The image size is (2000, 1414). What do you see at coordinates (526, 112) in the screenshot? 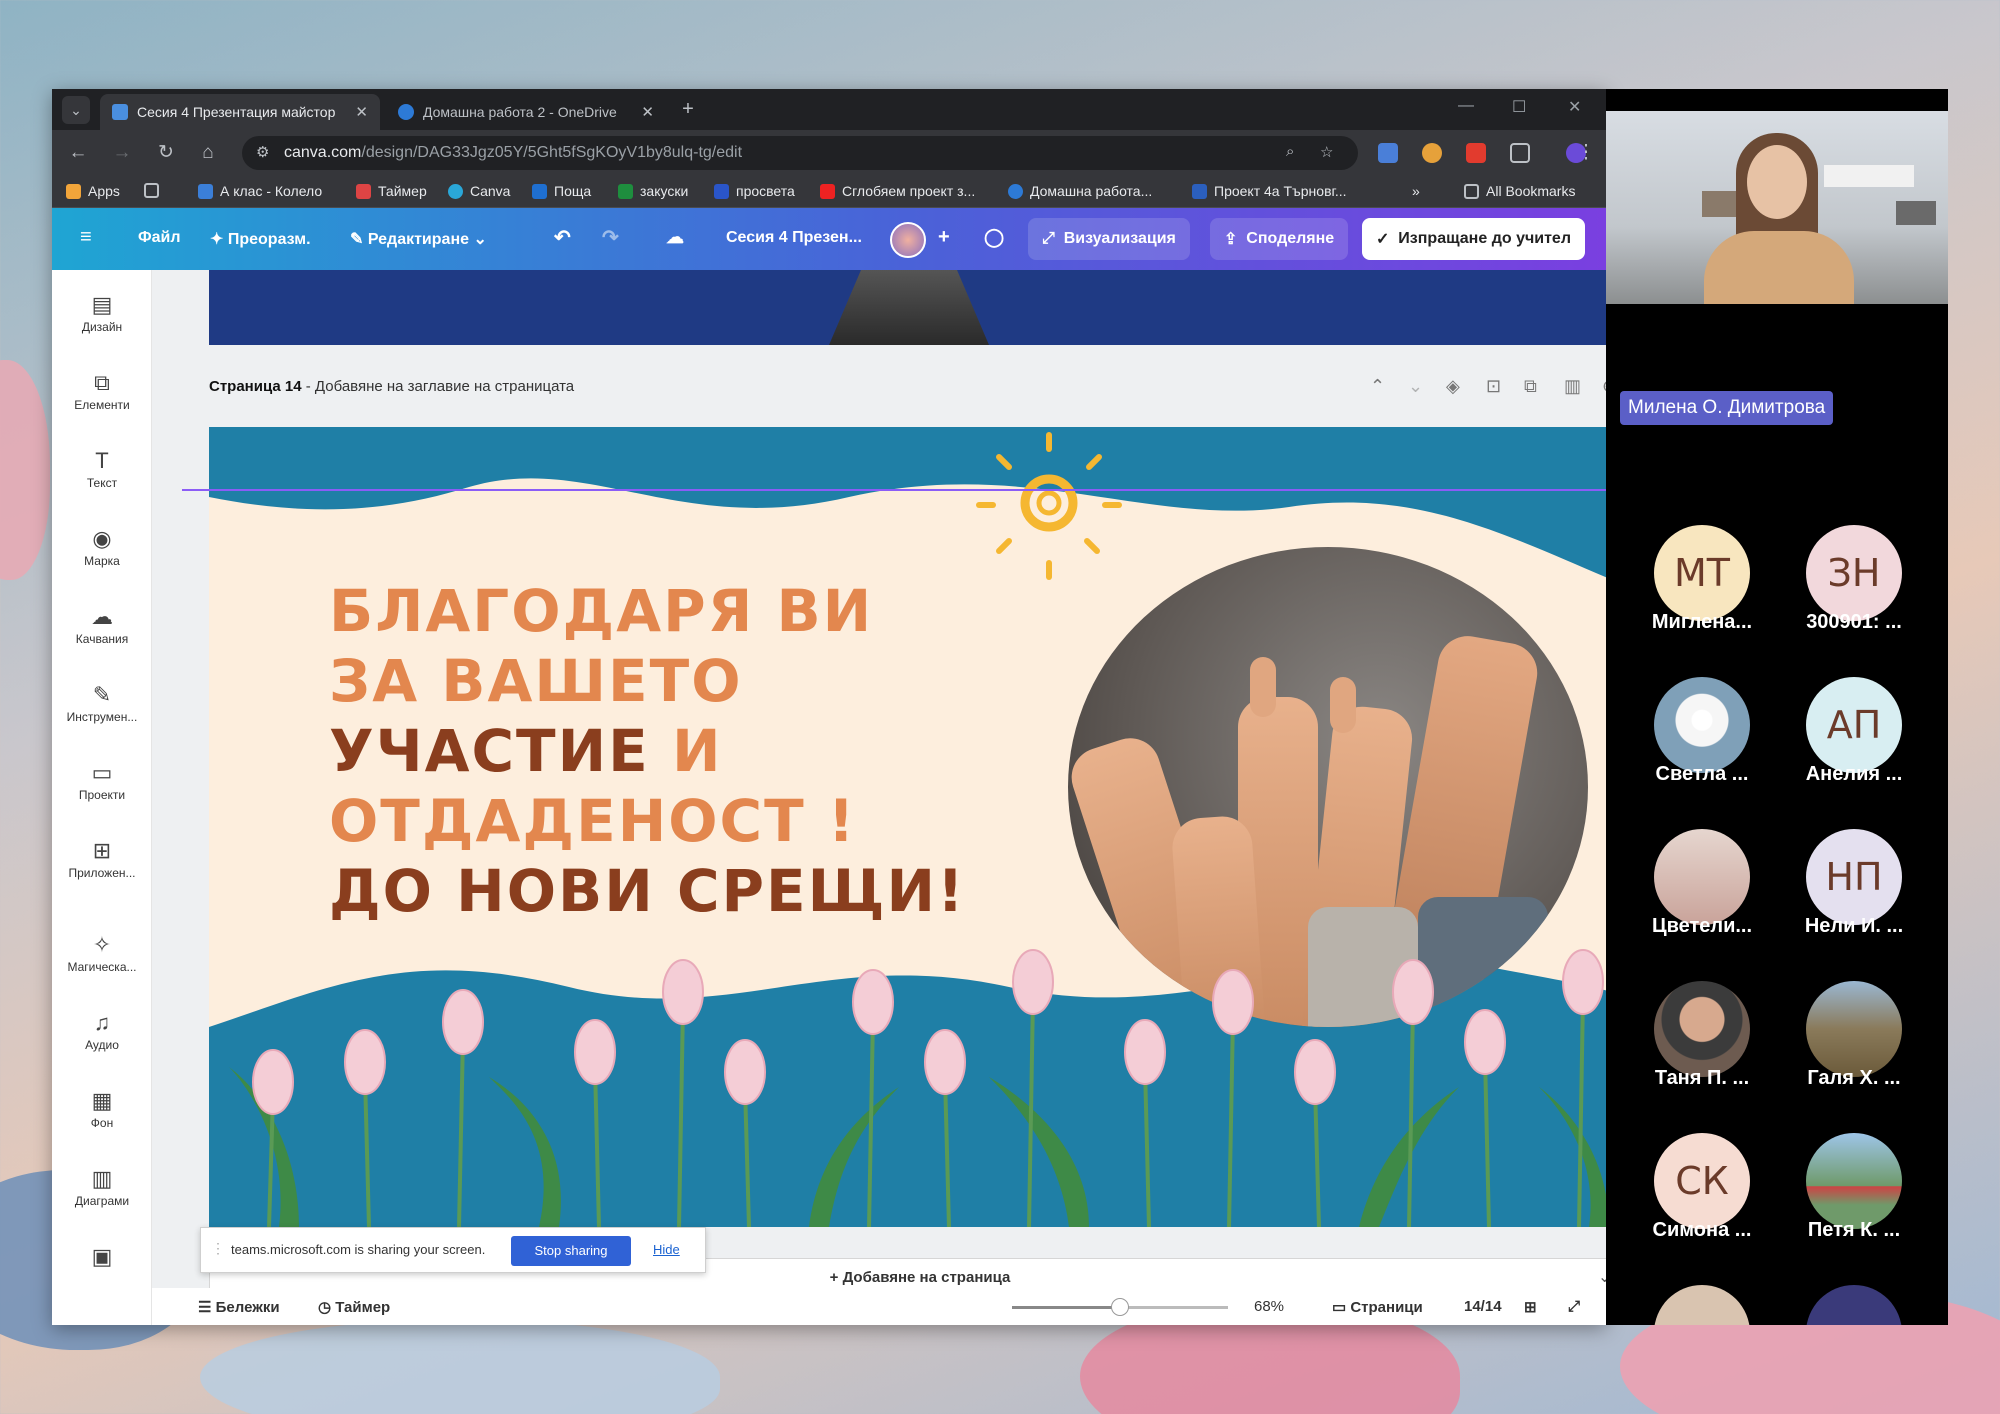
I see `tab-onedrive: Домашна работа 2 - OneDrive ✕` at bounding box center [526, 112].